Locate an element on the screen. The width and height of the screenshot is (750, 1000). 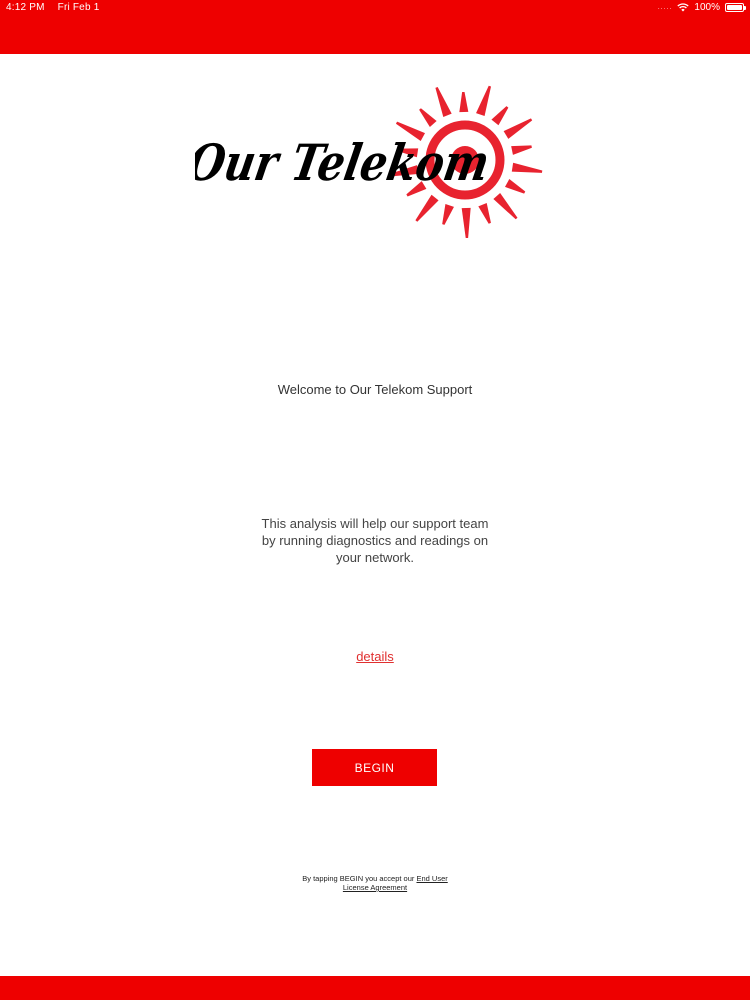
status-date: Fri Feb 1 is located at coordinates (78, 7).